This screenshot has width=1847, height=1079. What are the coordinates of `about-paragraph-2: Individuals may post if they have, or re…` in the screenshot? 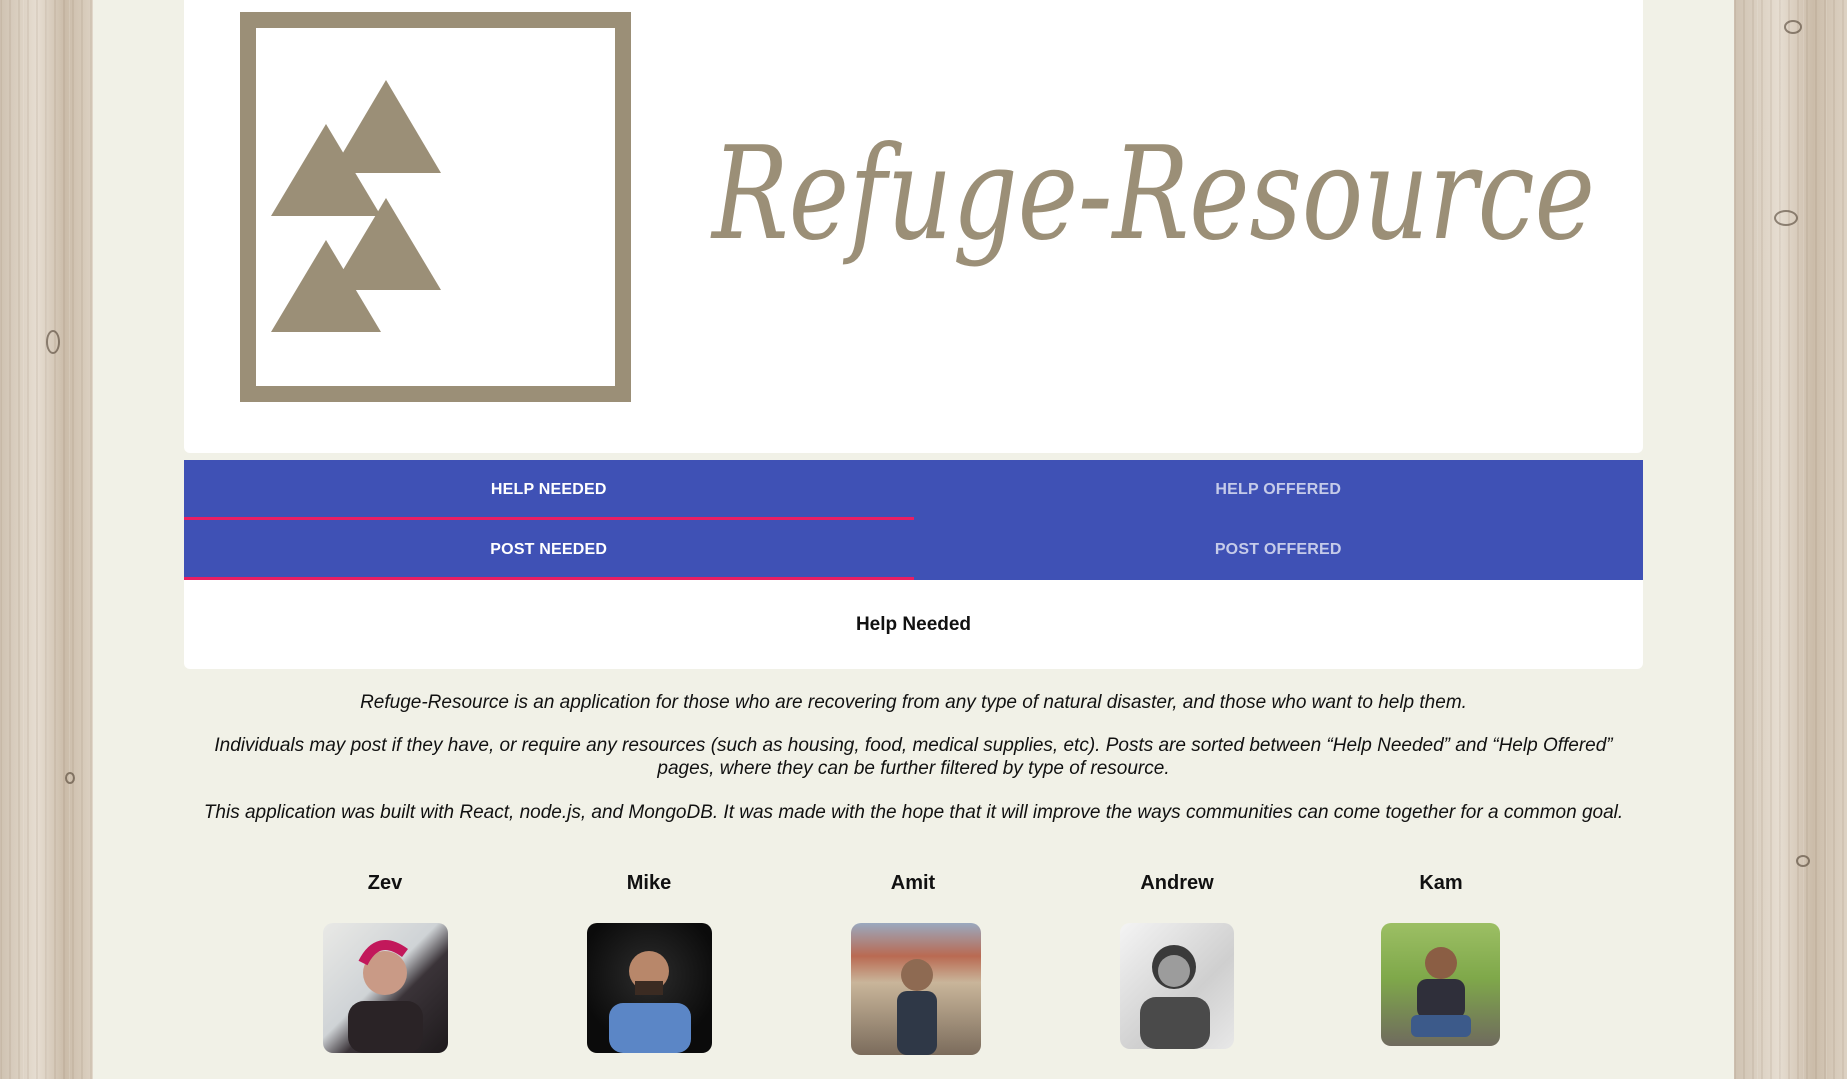 It's located at (913, 757).